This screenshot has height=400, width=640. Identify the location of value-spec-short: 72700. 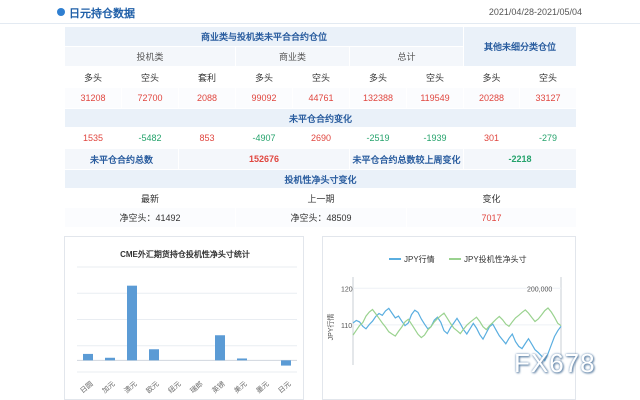
(150, 98).